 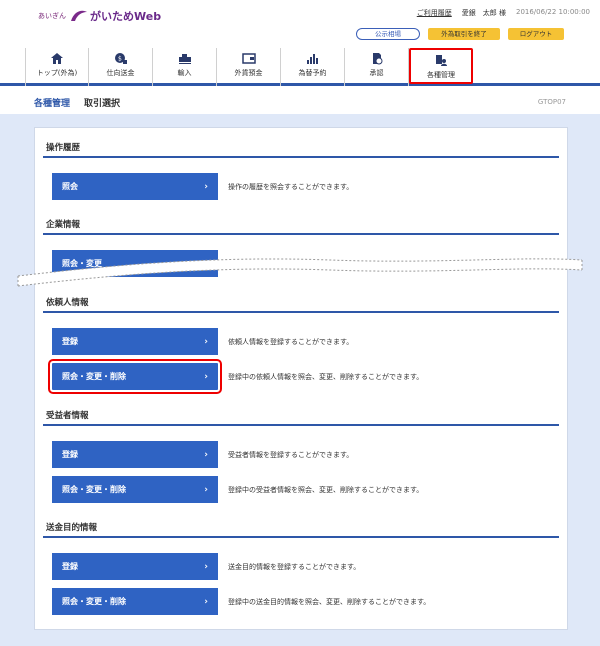 I want to click on list-item: 登録 › 送金目的情報を登録することができます。, so click(x=301, y=566).